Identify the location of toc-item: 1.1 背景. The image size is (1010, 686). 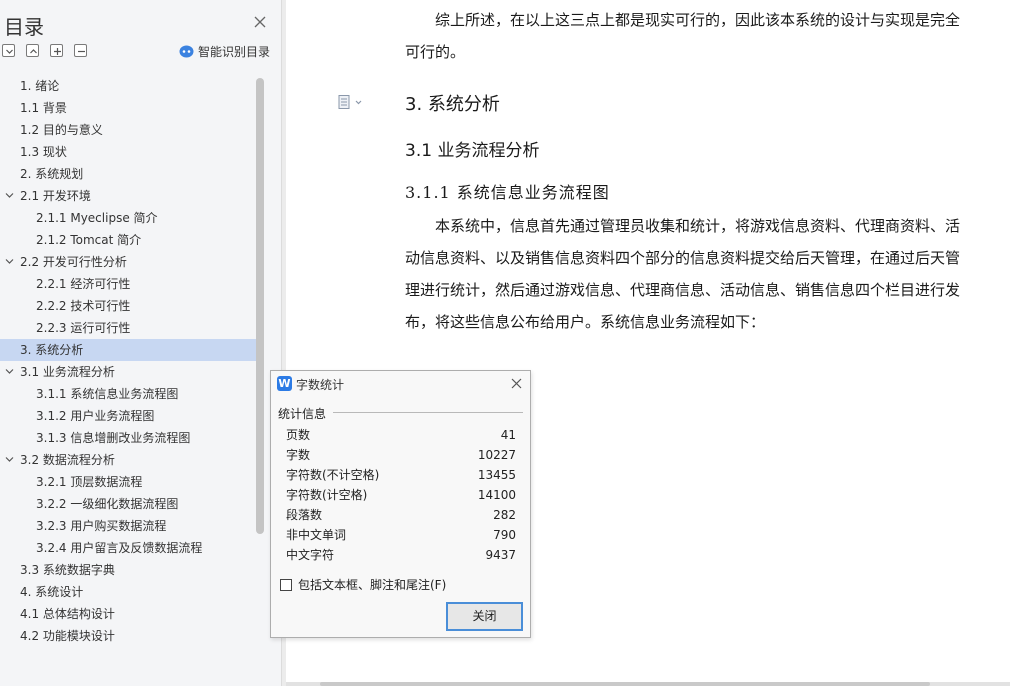
(128, 108).